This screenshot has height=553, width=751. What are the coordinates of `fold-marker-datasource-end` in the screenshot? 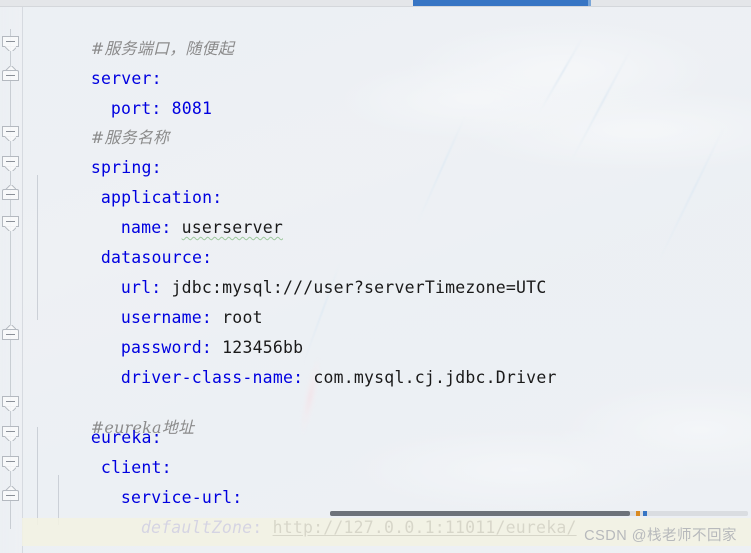 It's located at (10, 336).